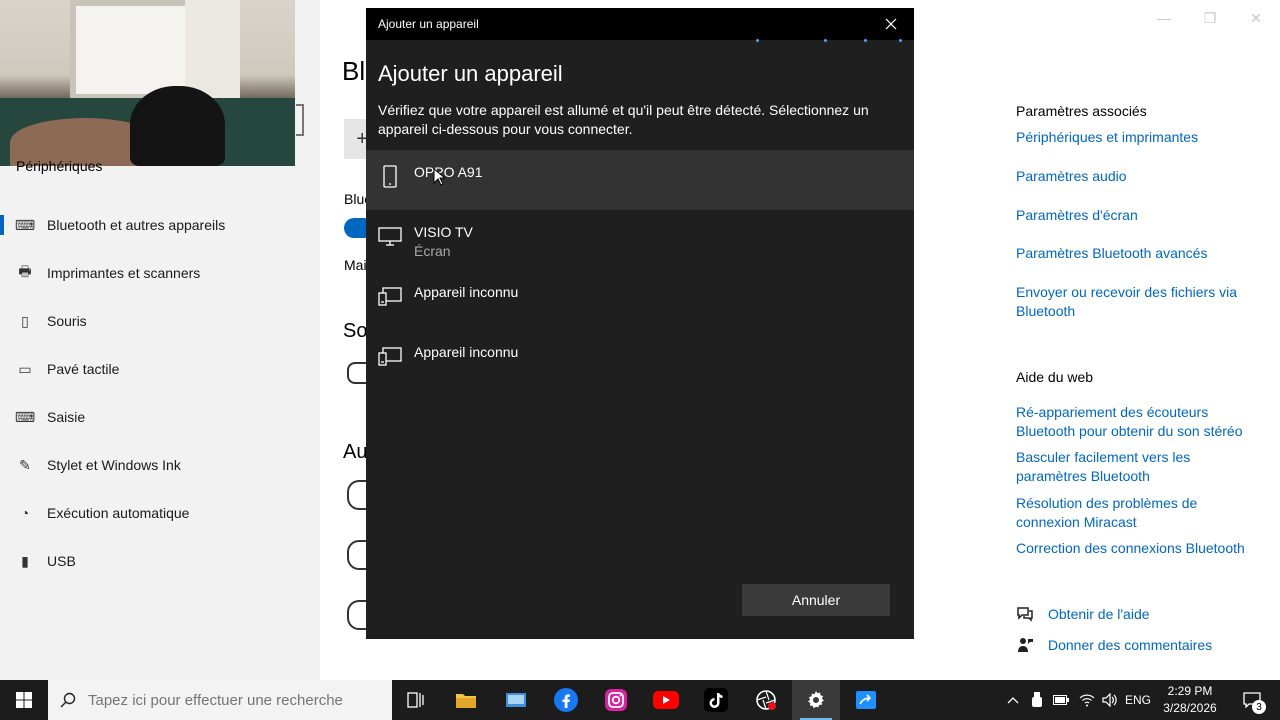 This screenshot has width=1280, height=720. What do you see at coordinates (118, 513) in the screenshot?
I see `sidebar-item-label: Exécution automatique` at bounding box center [118, 513].